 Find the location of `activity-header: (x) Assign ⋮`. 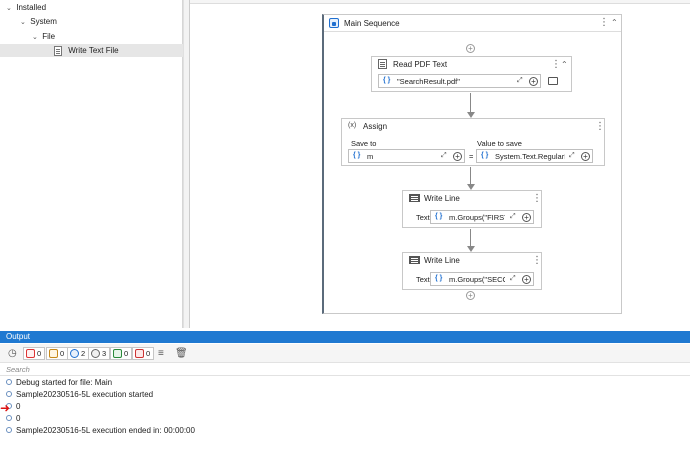

activity-header: (x) Assign ⋮ is located at coordinates (473, 126).